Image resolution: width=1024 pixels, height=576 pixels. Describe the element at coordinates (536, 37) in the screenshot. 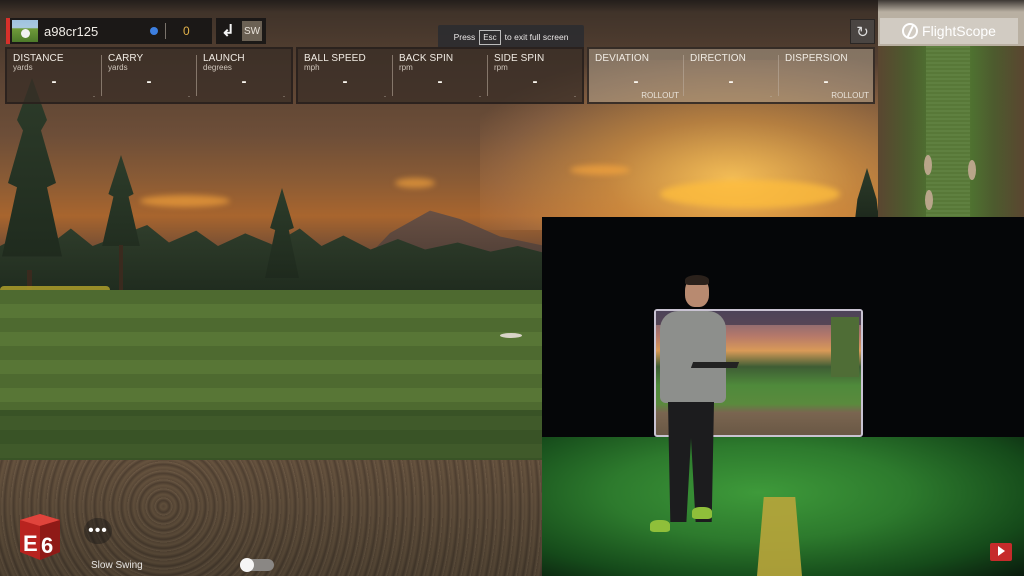

I see `tip-suffix: to exit full screen` at that location.